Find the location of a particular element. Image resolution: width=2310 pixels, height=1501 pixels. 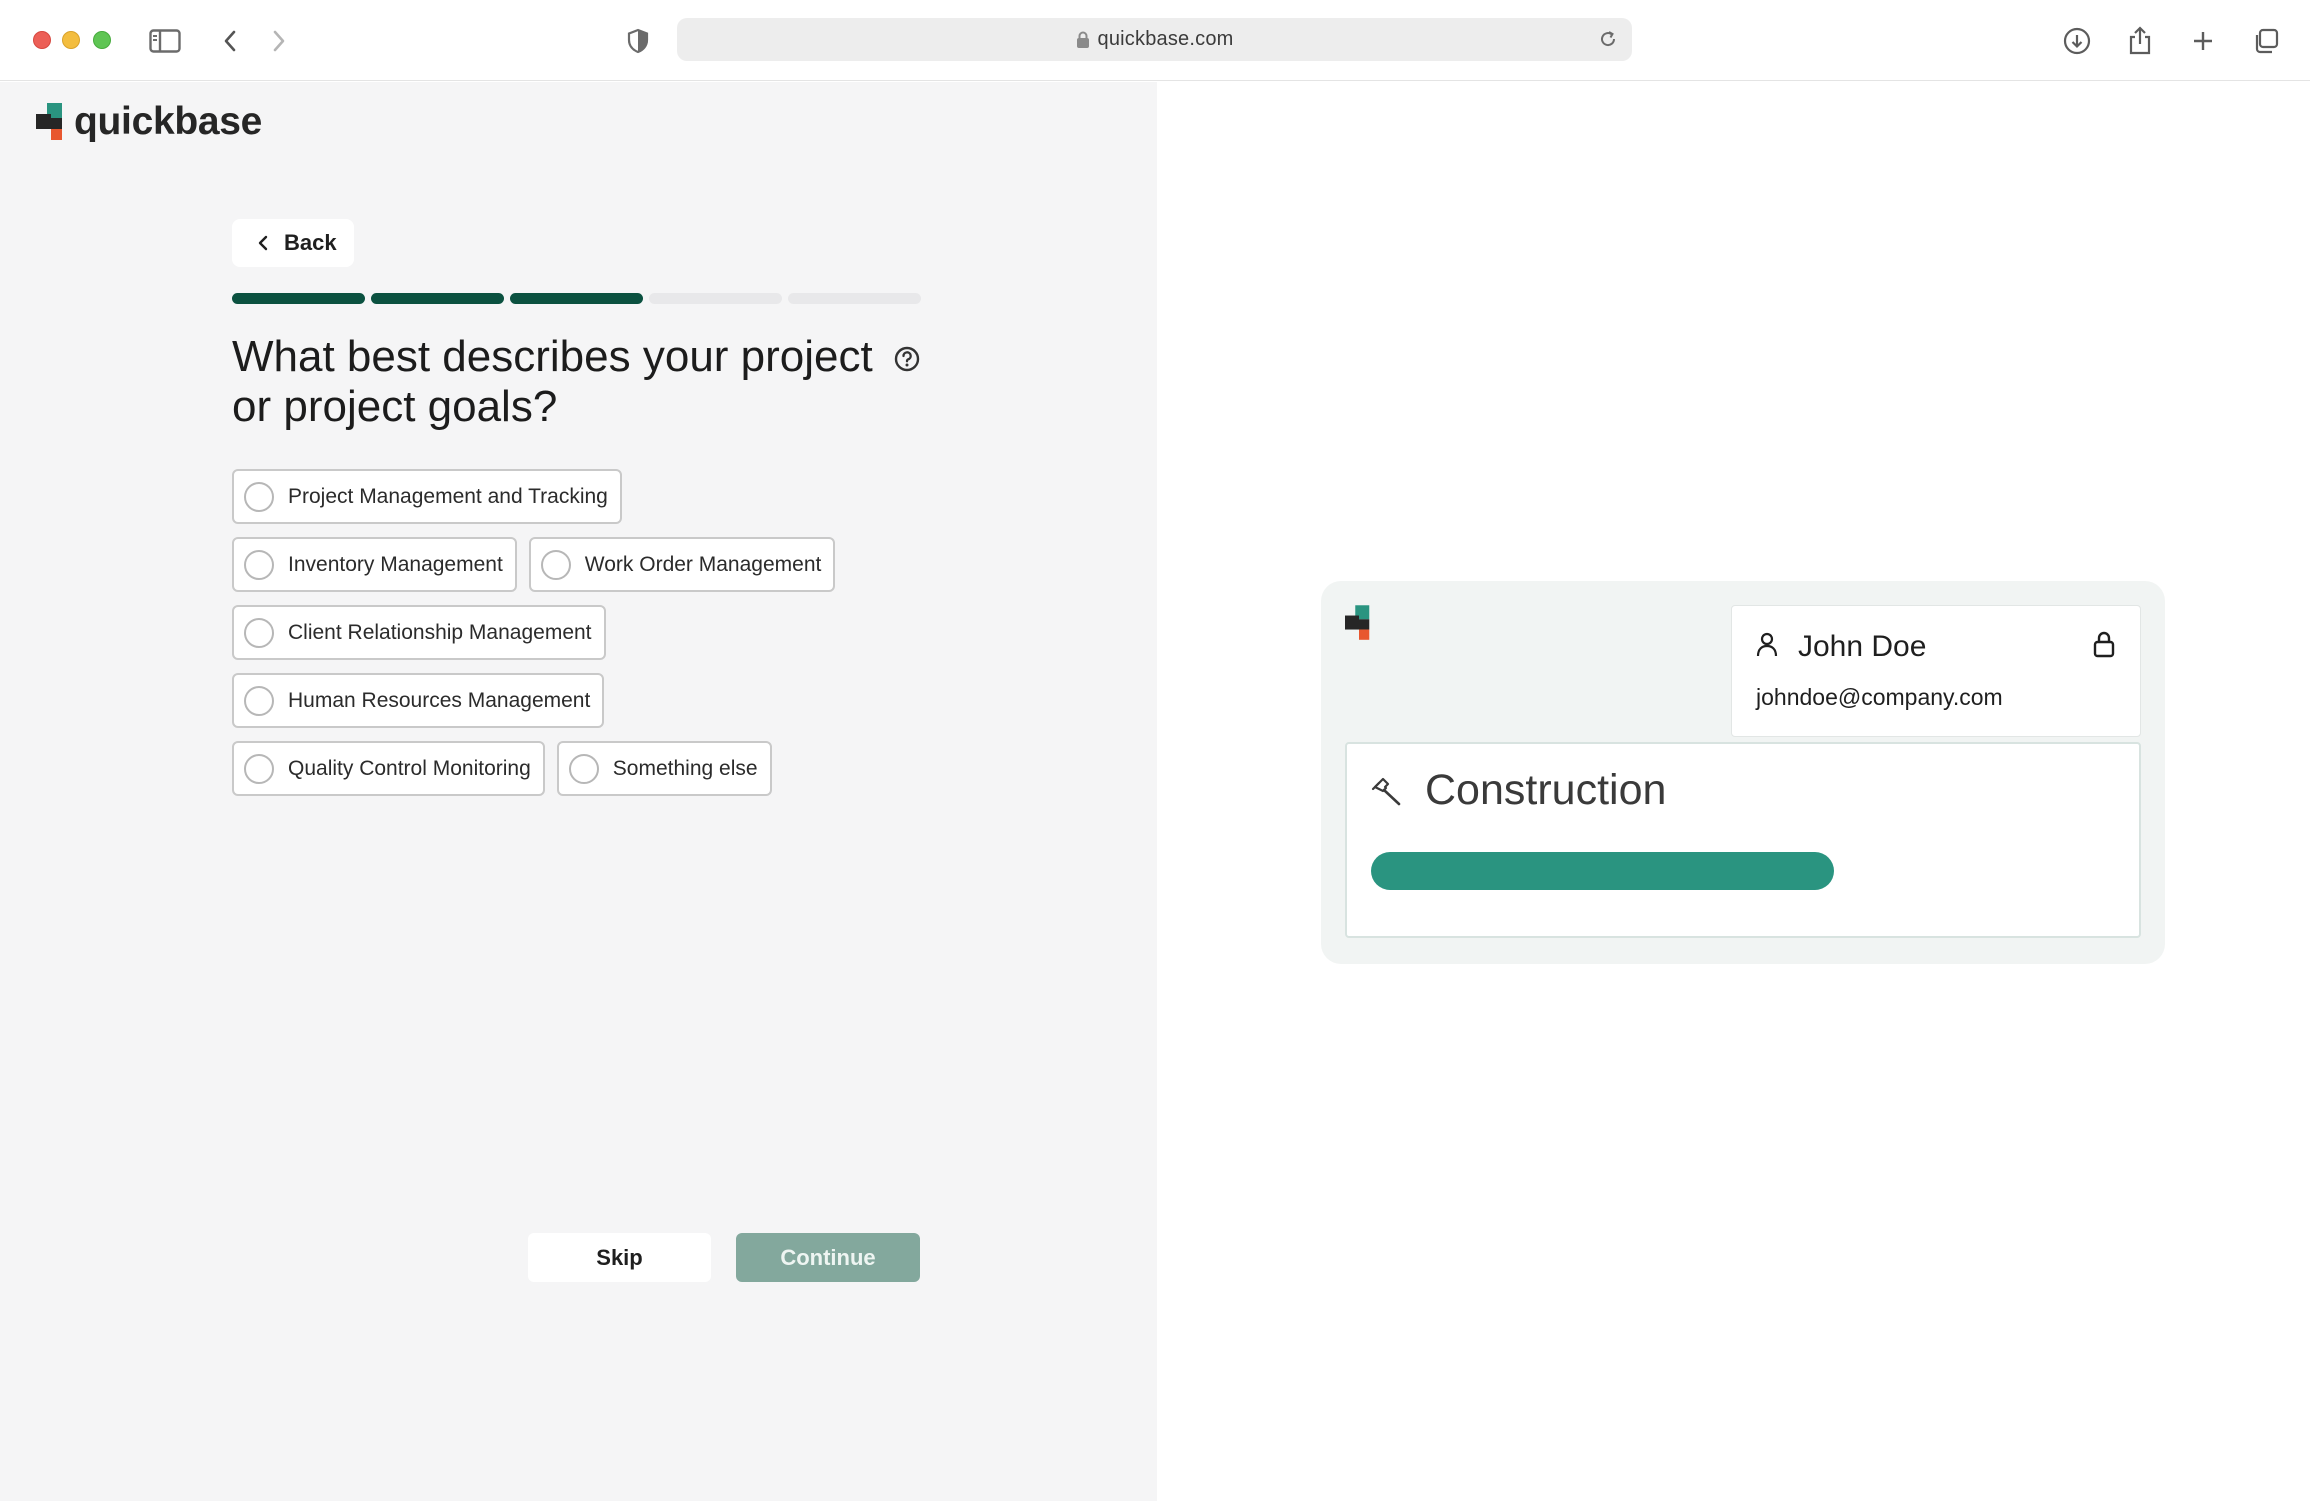

address-bar: quickbase.com is located at coordinates (1154, 39).